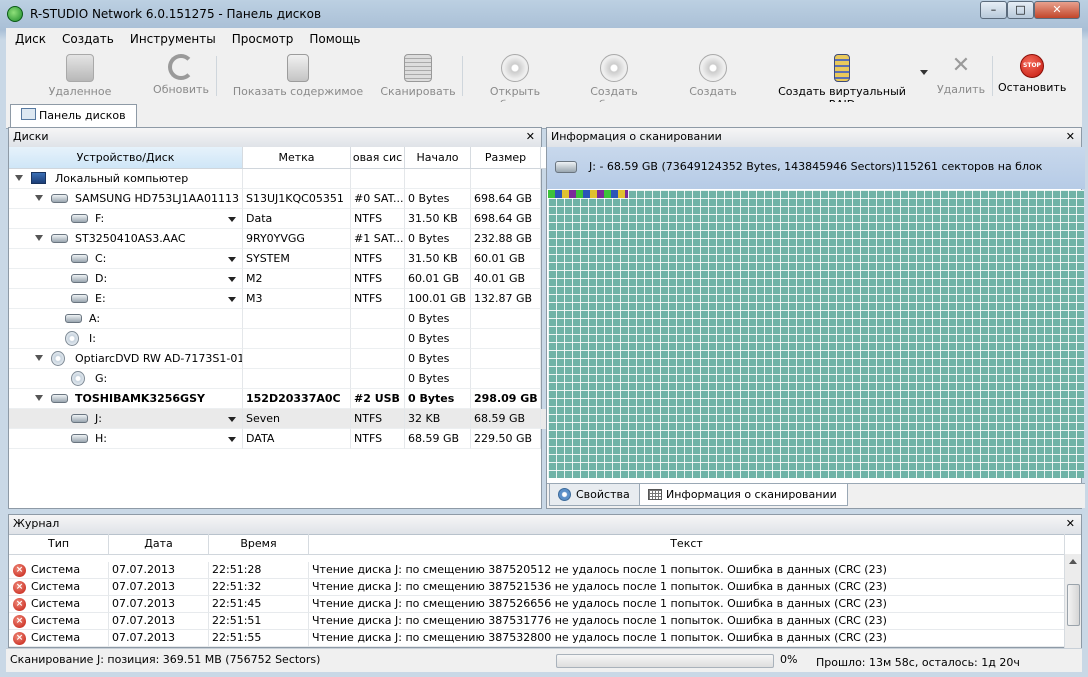 The height and width of the screenshot is (677, 1088). Describe the element at coordinates (506, 157) in the screenshot. I see `col-size: Размер` at that location.